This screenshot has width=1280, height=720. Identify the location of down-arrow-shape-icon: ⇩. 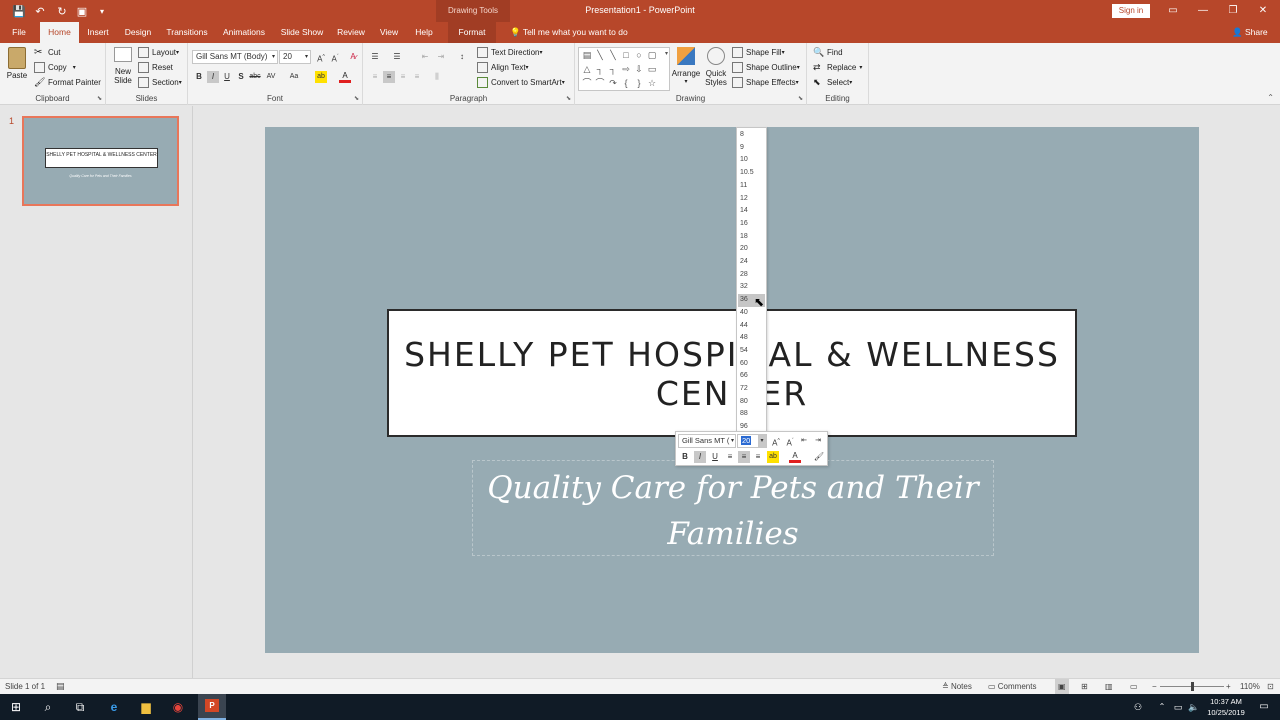
(639, 69).